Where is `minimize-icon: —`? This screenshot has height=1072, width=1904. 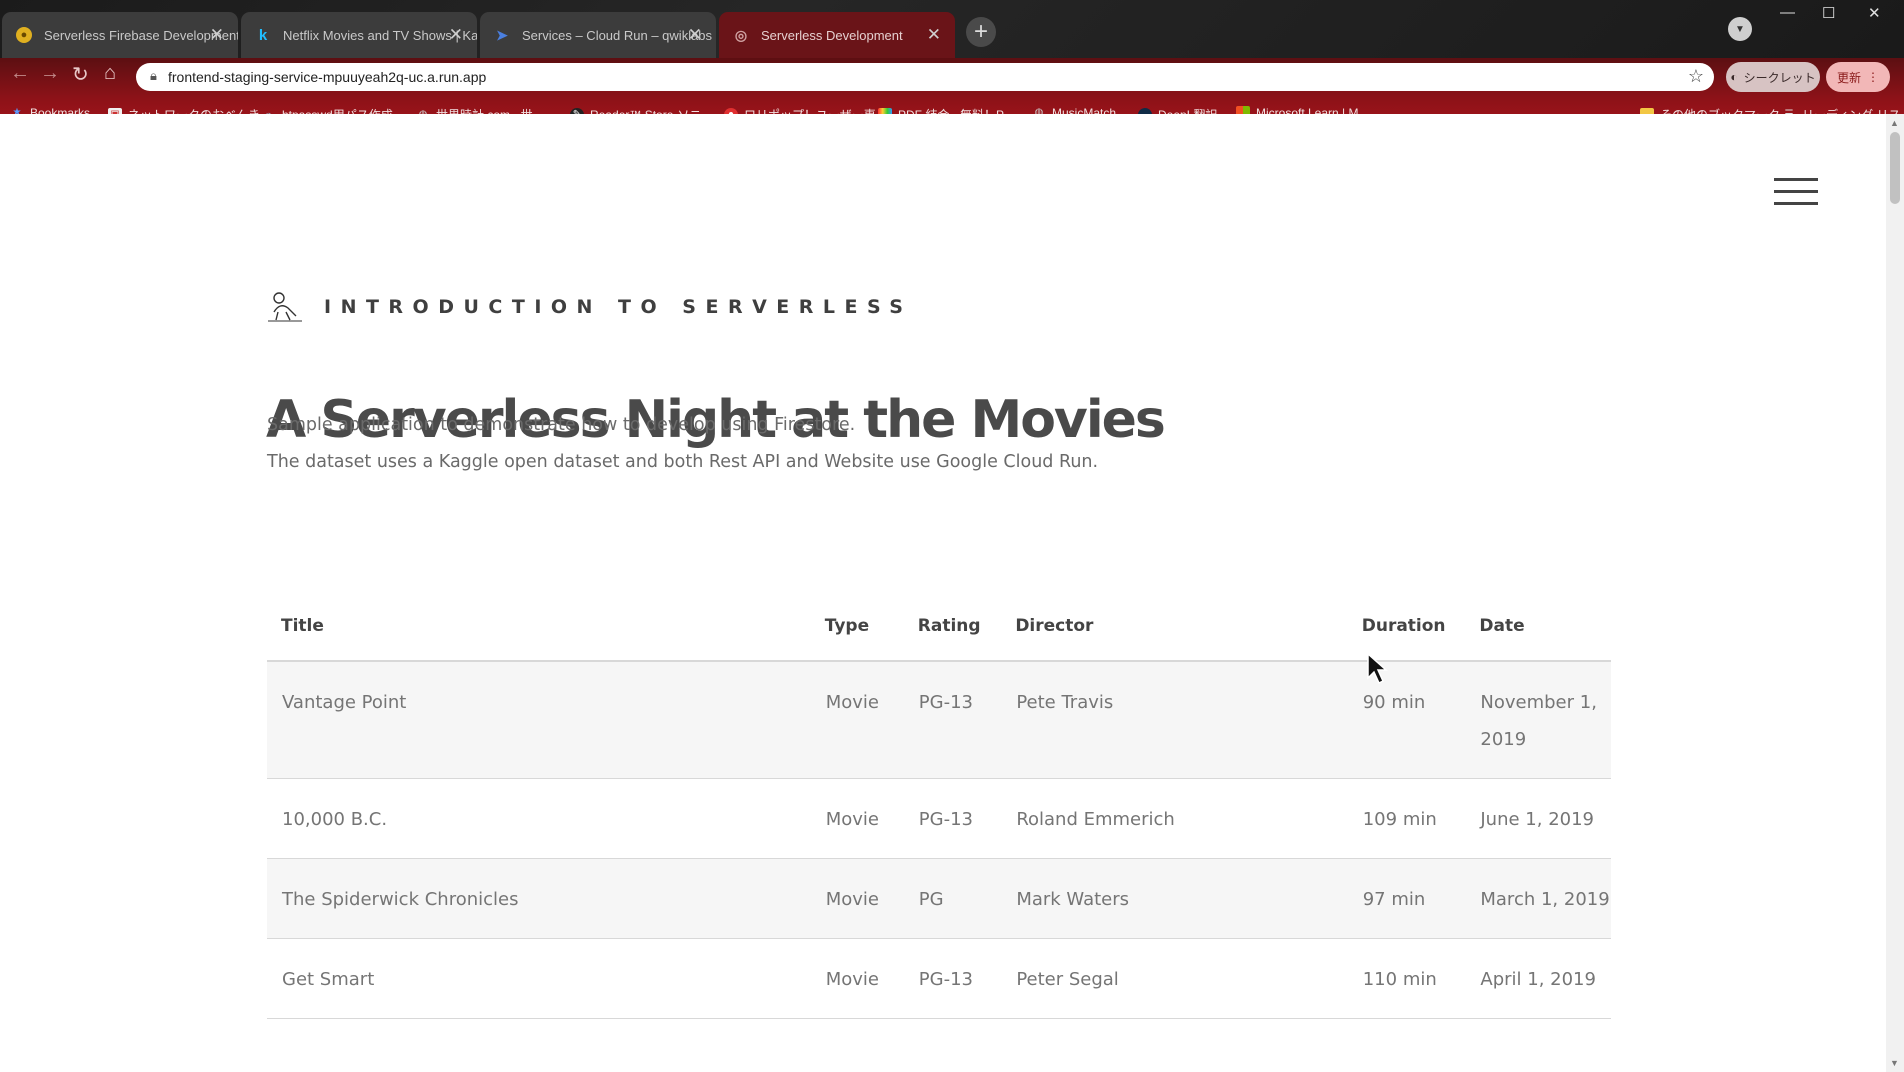
minimize-icon: — is located at coordinates (1787, 12).